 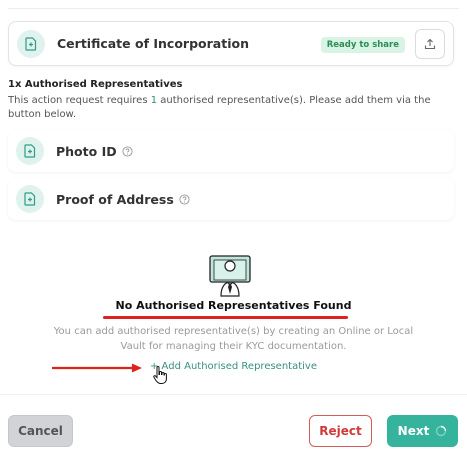 What do you see at coordinates (413, 431) in the screenshot?
I see `next-button-label: Next` at bounding box center [413, 431].